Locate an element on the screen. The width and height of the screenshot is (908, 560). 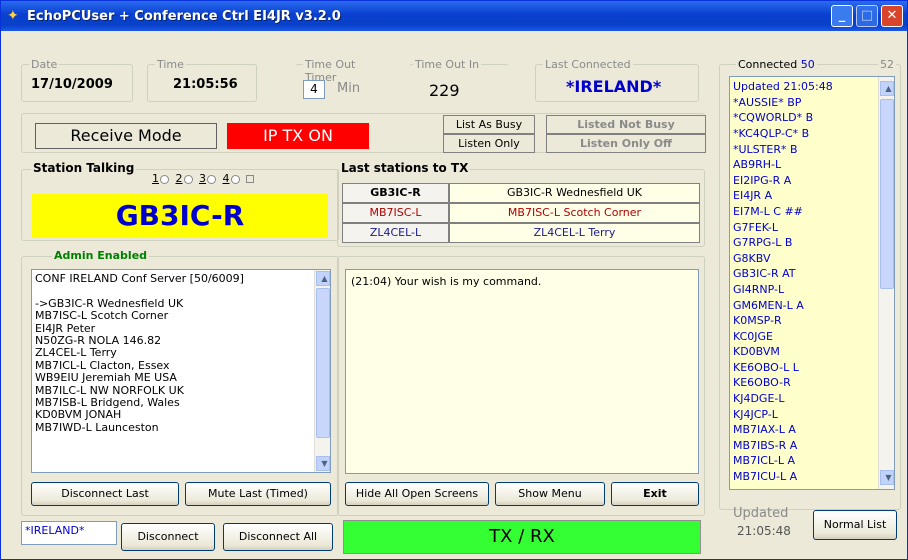
timeout-group: Time Out Timer 4 Min is located at coordinates (343, 80).